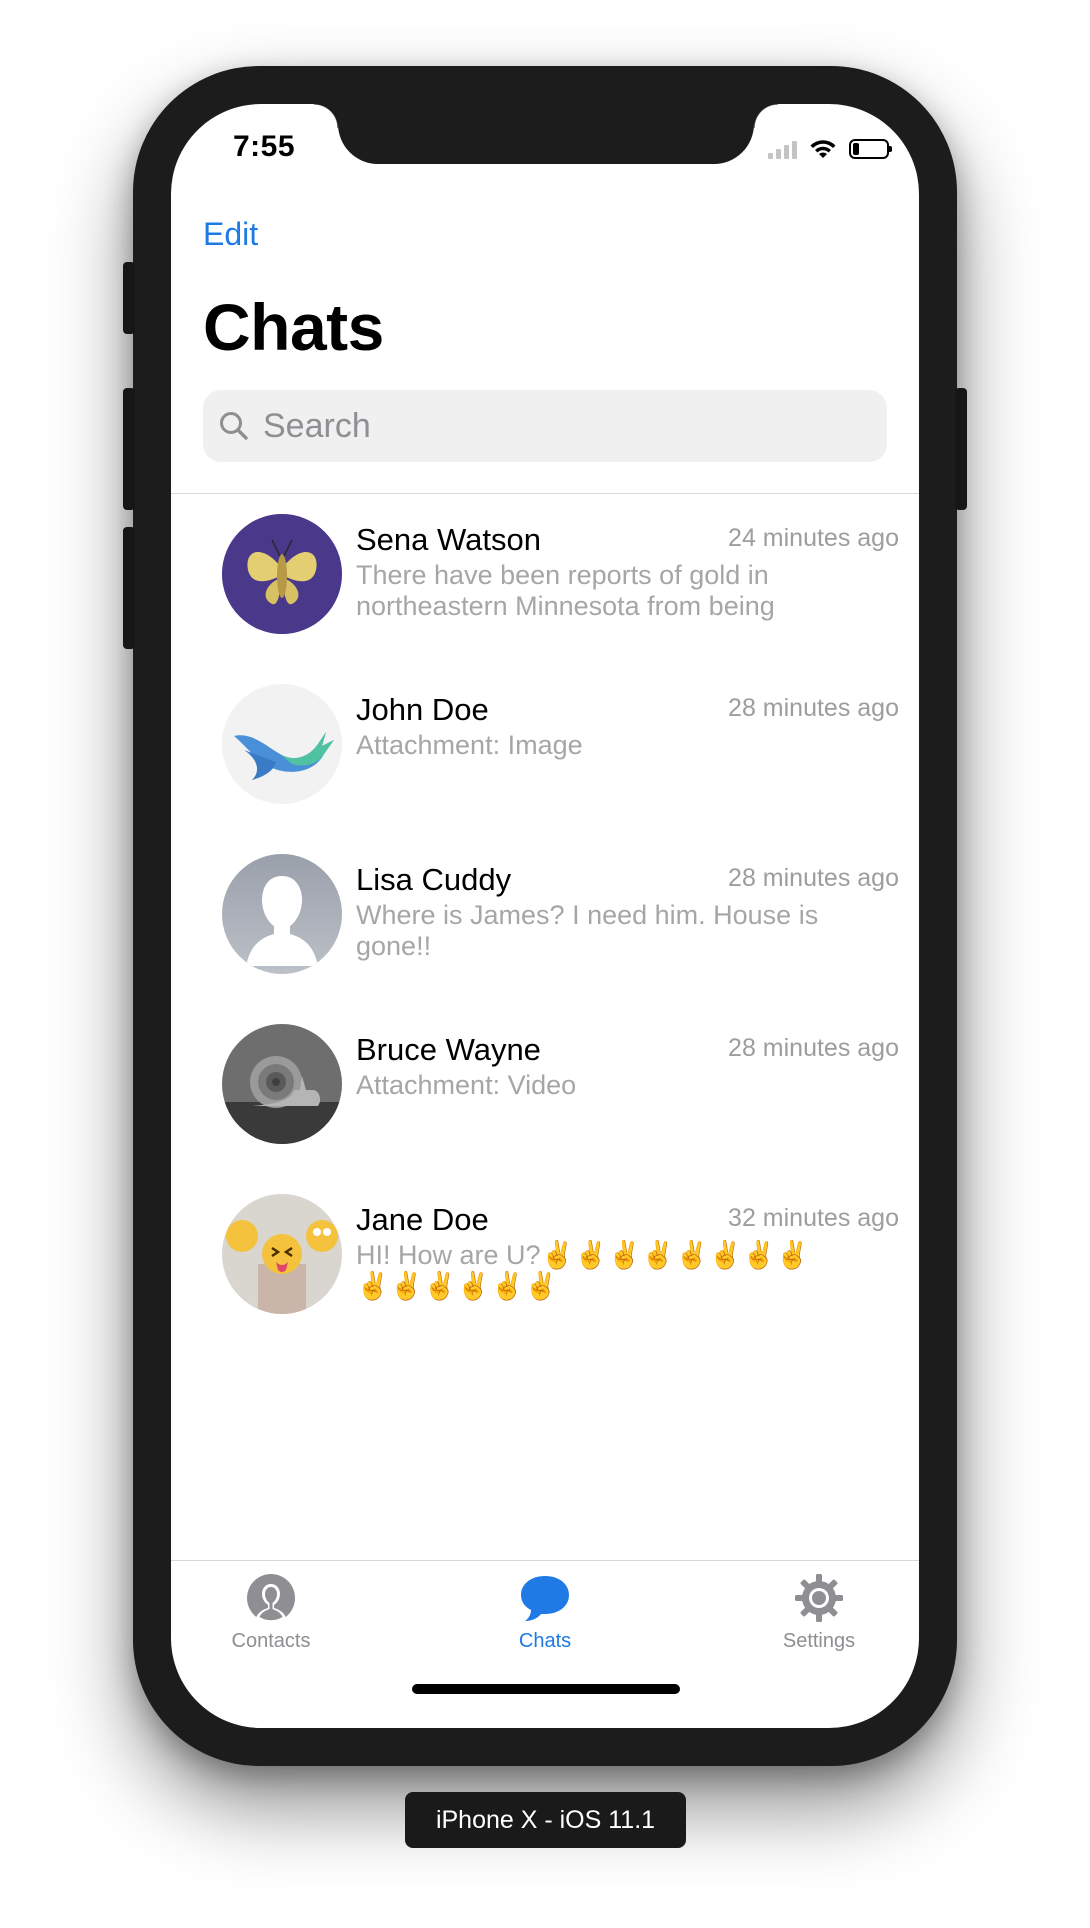 This screenshot has height=1928, width=1090. What do you see at coordinates (234, 426) in the screenshot?
I see `search-icon` at bounding box center [234, 426].